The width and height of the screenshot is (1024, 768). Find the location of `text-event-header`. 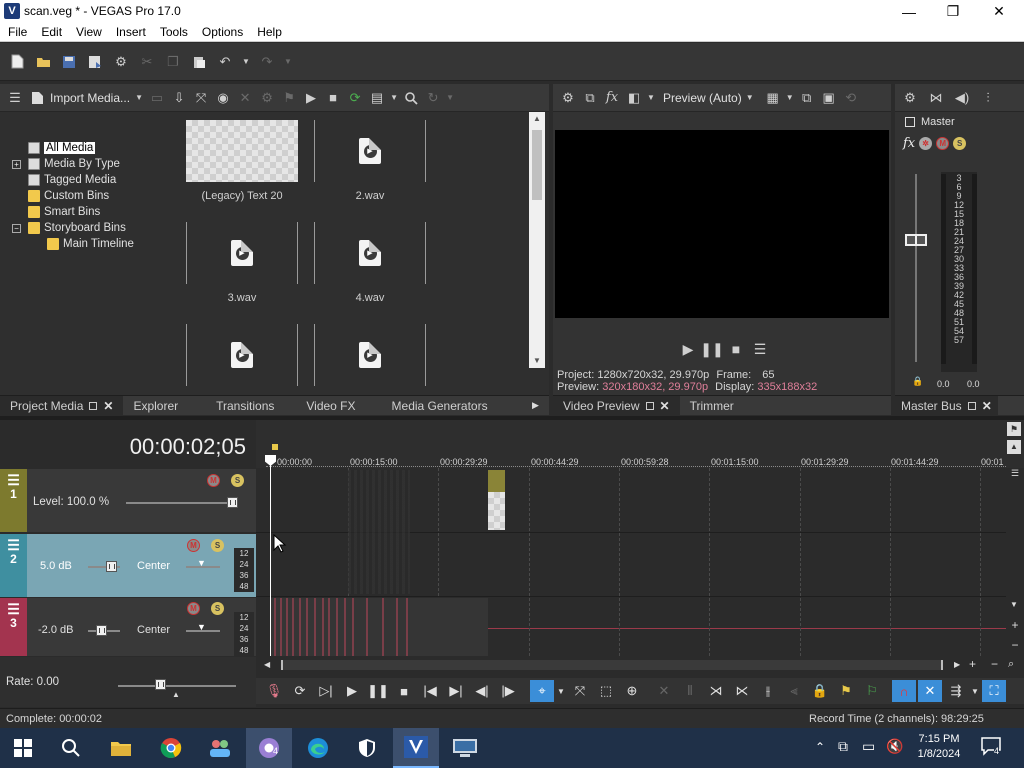

text-event-header is located at coordinates (496, 481).